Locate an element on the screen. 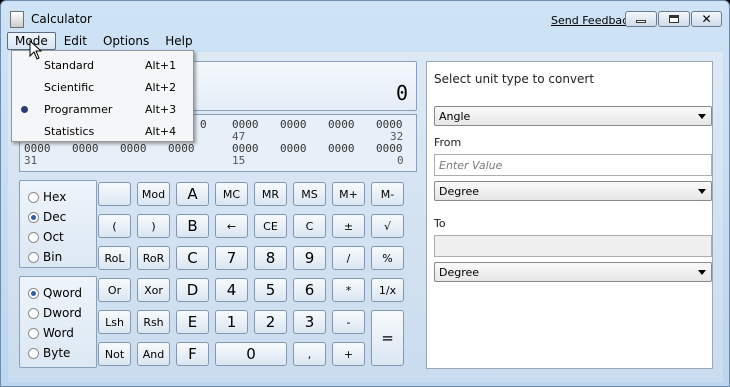  backspace-key: ← is located at coordinates (231, 226).